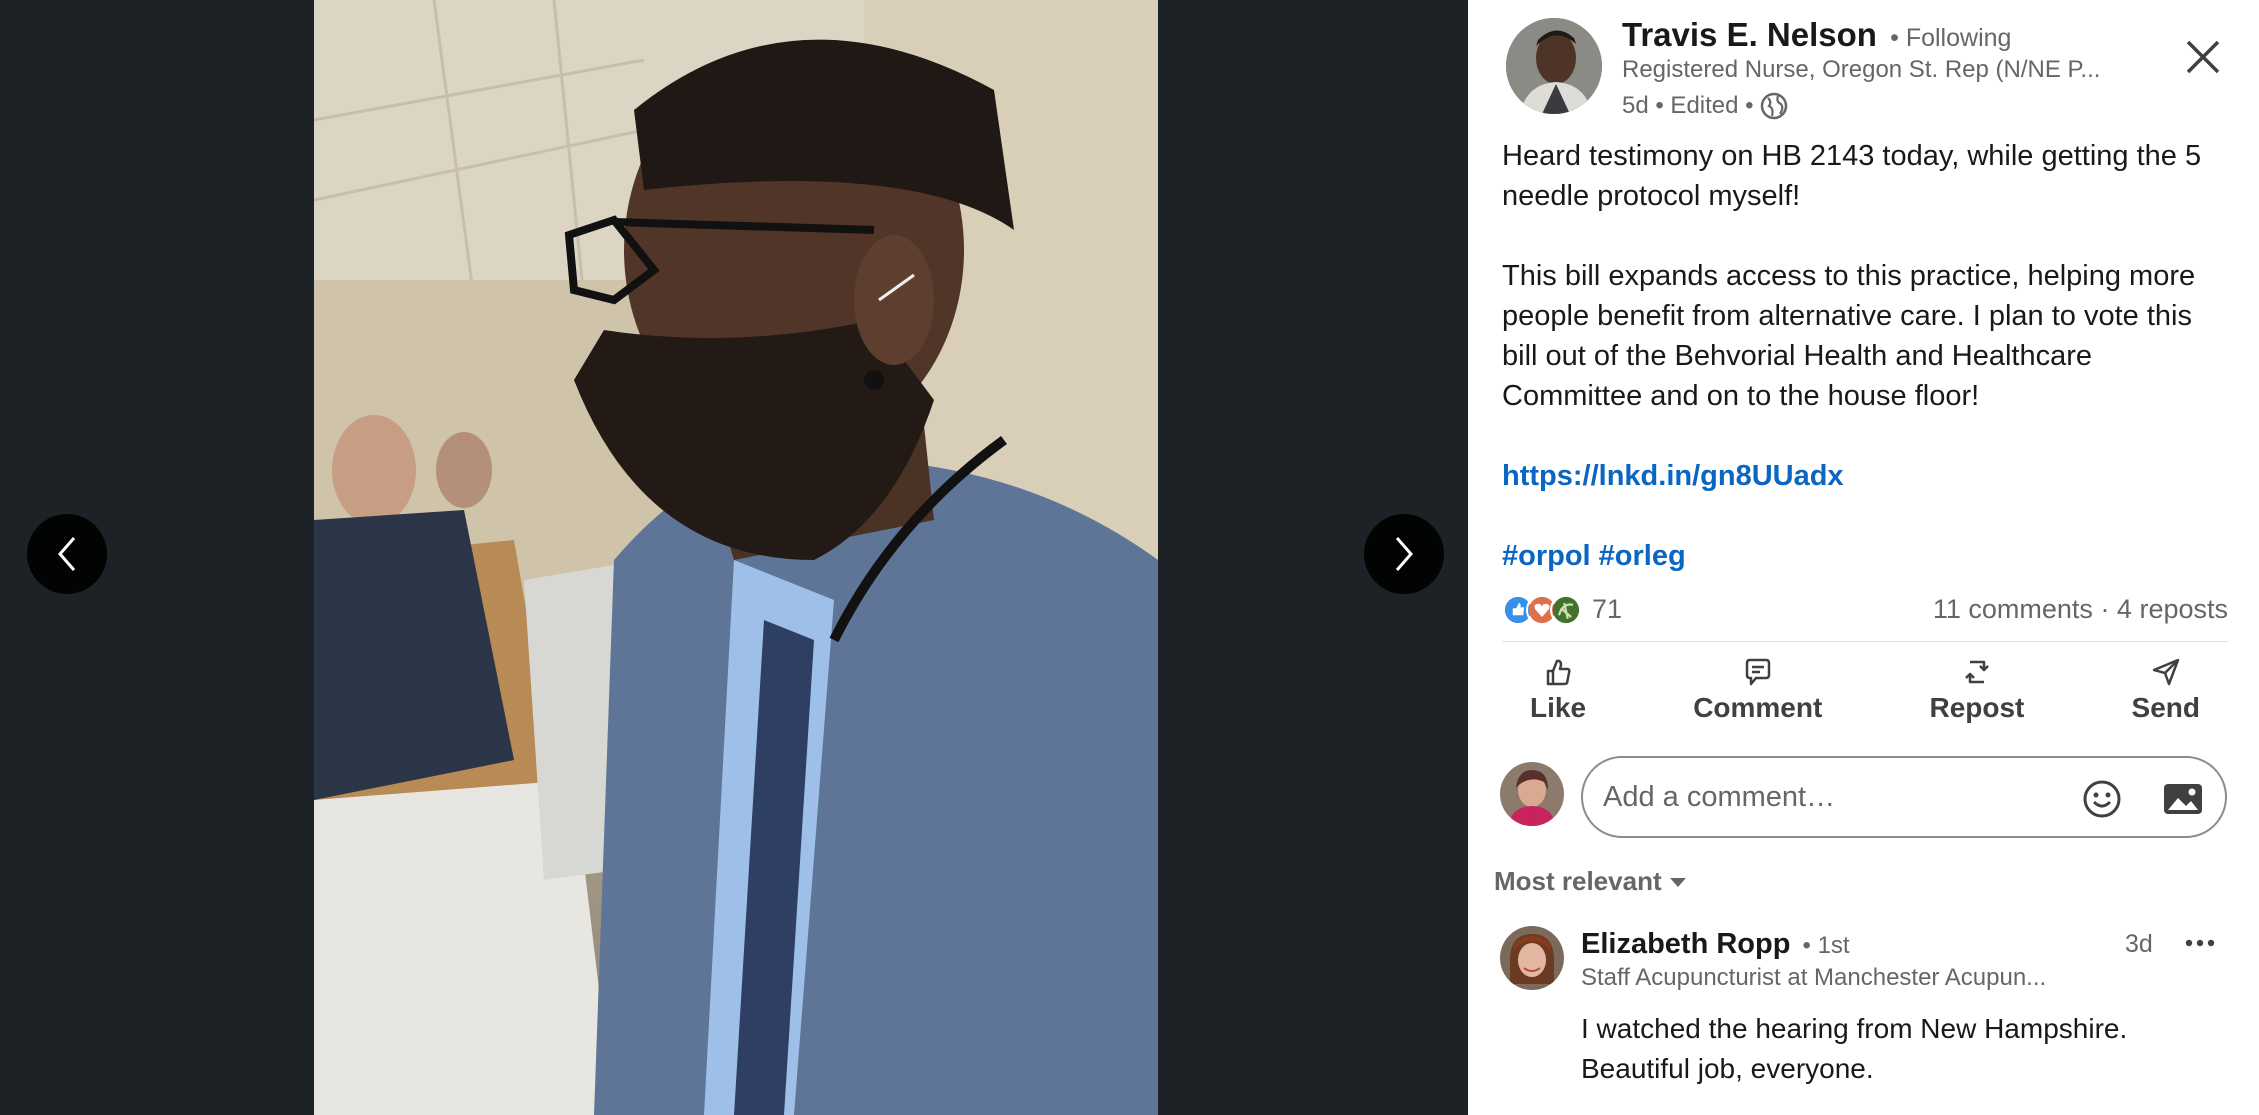 The height and width of the screenshot is (1115, 2259). What do you see at coordinates (1977, 707) in the screenshot?
I see `repost-label: Repost` at bounding box center [1977, 707].